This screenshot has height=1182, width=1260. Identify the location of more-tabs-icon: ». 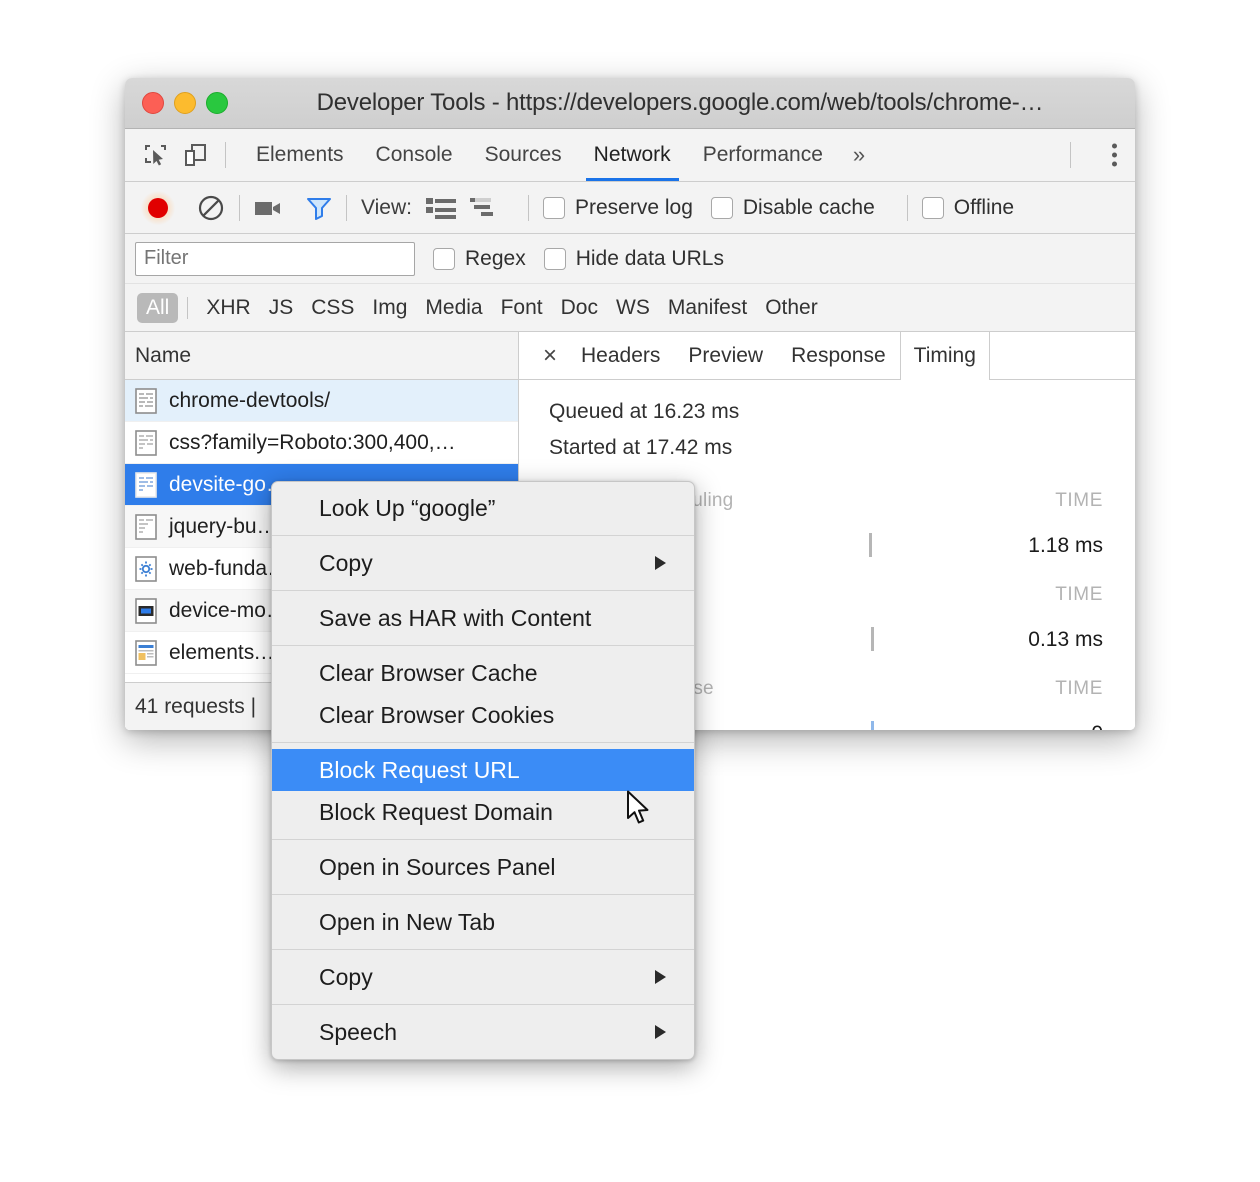
(859, 155).